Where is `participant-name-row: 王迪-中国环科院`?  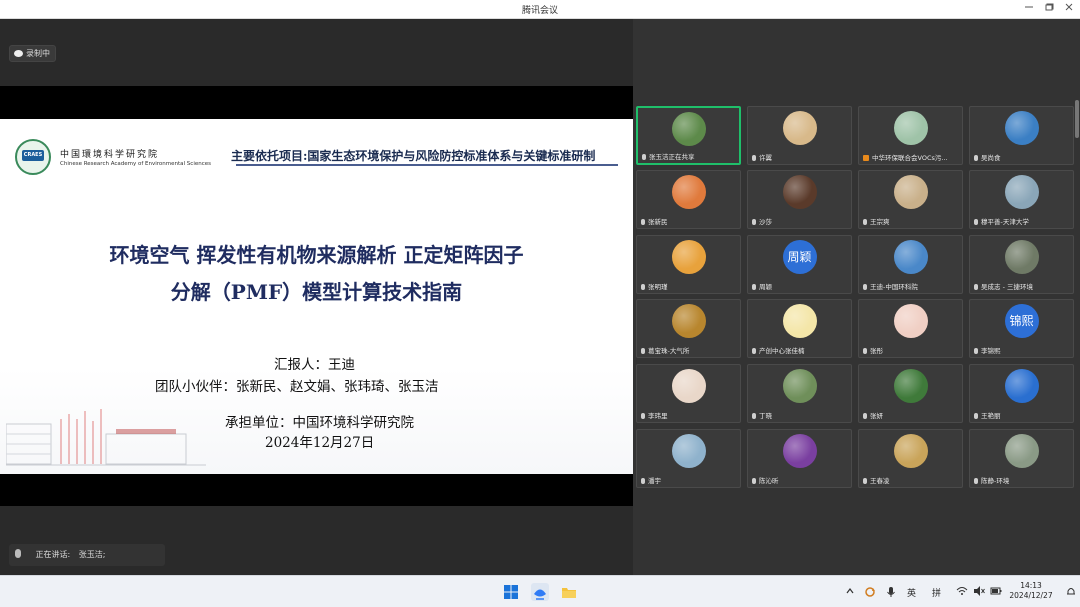
participant-name-row: 王迪-中国环科院 is located at coordinates (911, 287).